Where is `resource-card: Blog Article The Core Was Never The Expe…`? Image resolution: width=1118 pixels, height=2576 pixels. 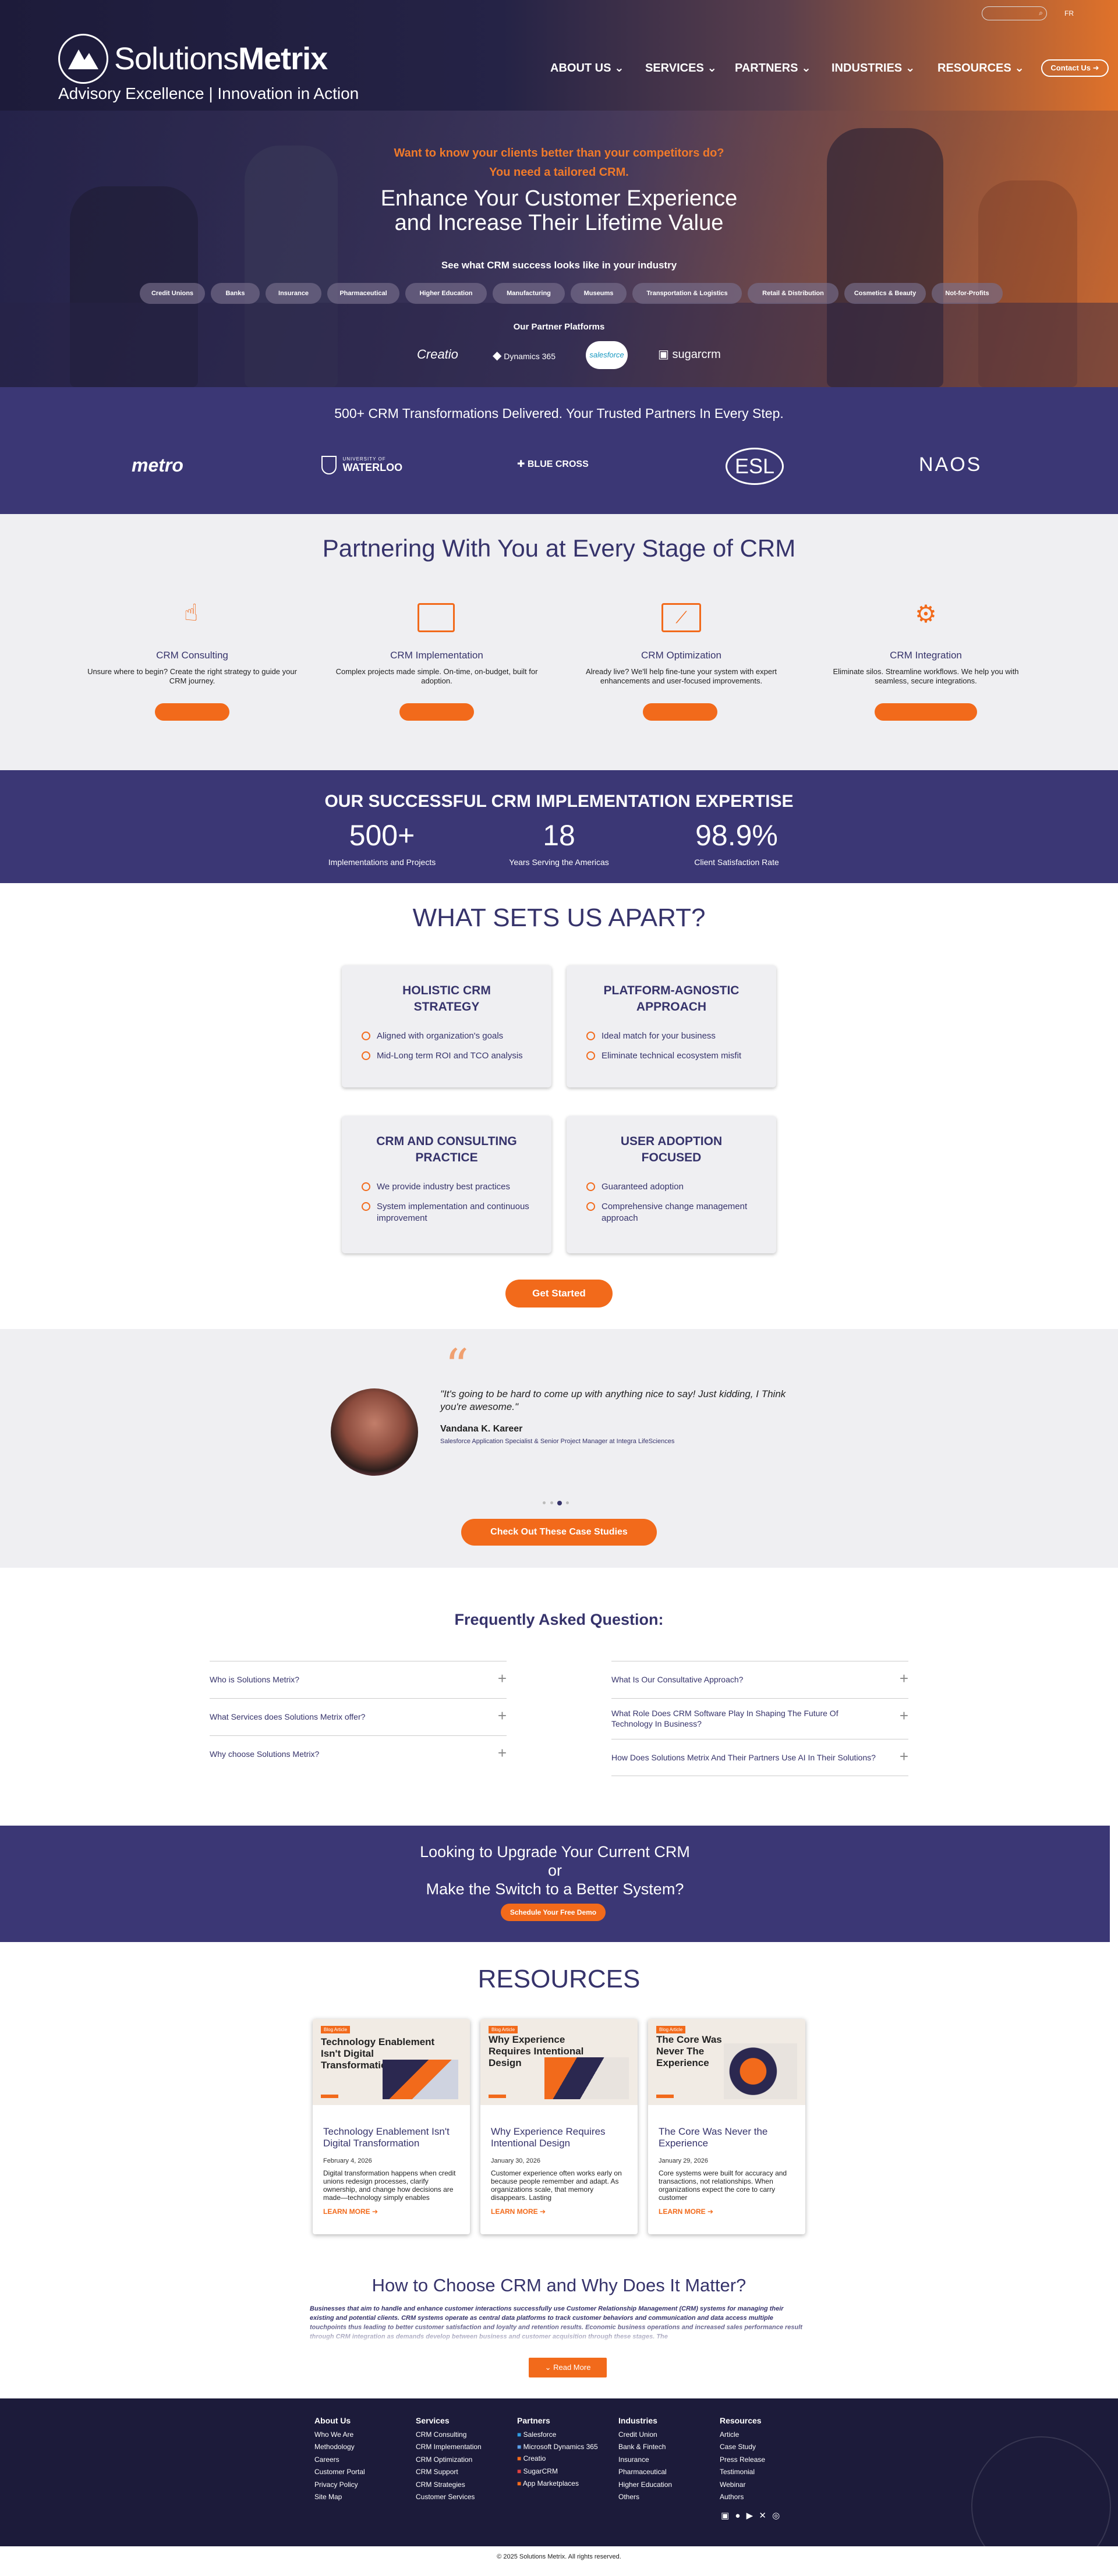
resource-card: Blog Article The Core Was Never The Expe… is located at coordinates (726, 2126).